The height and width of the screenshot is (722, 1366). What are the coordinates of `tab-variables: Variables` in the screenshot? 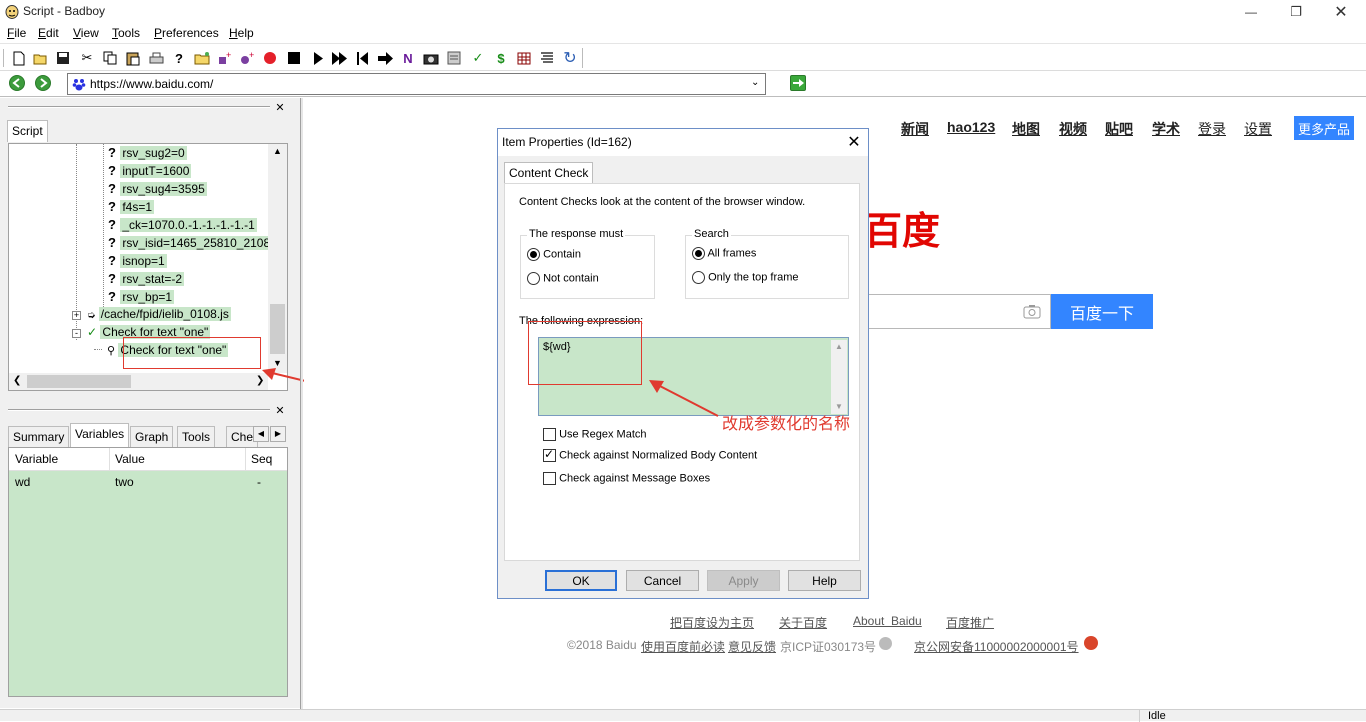 It's located at (100, 435).